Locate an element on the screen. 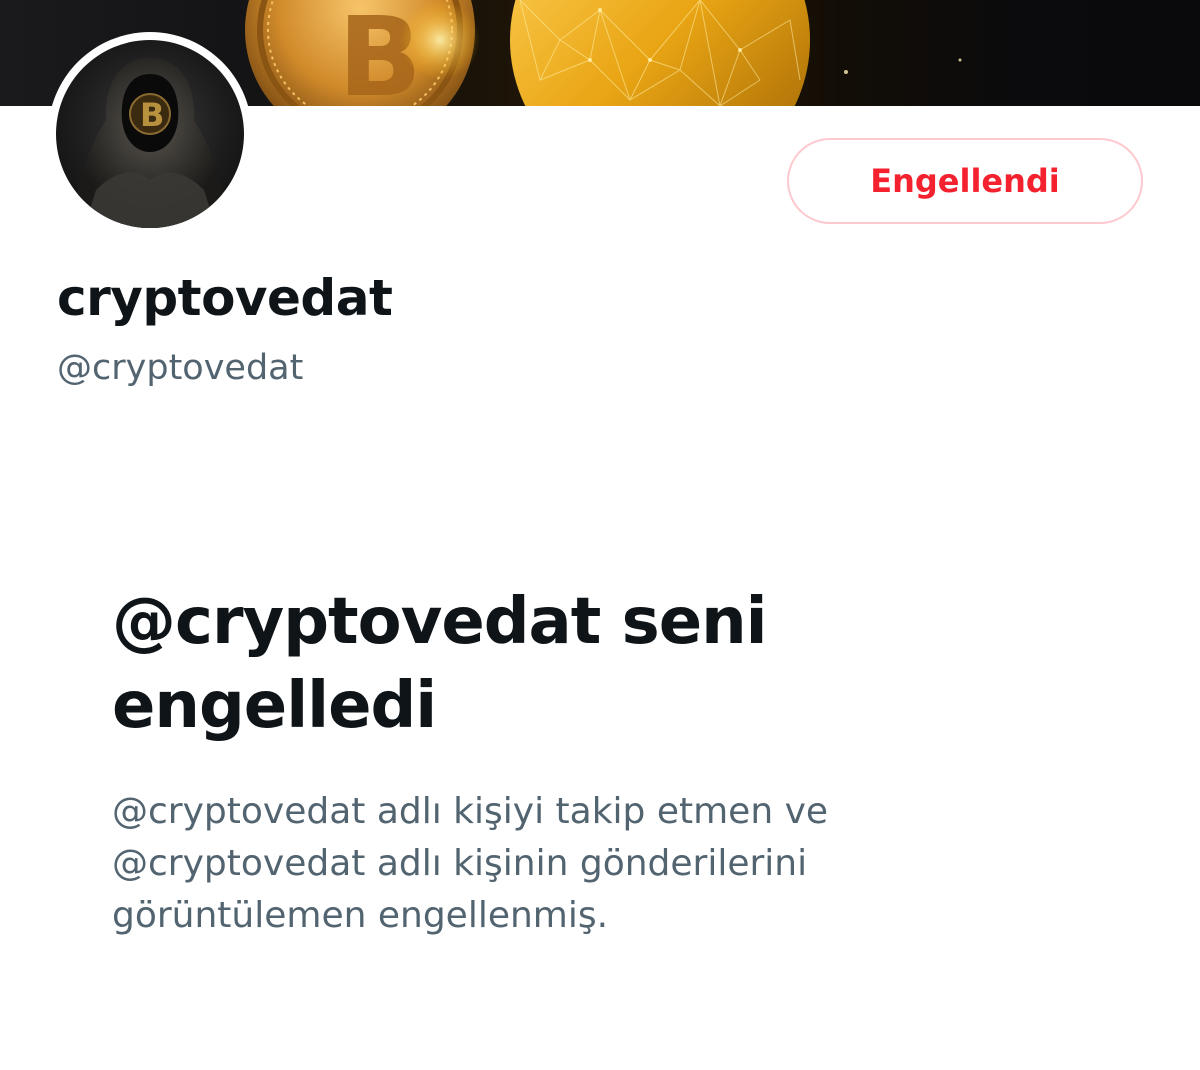  profile-handle: @cryptovedat is located at coordinates (180, 368).